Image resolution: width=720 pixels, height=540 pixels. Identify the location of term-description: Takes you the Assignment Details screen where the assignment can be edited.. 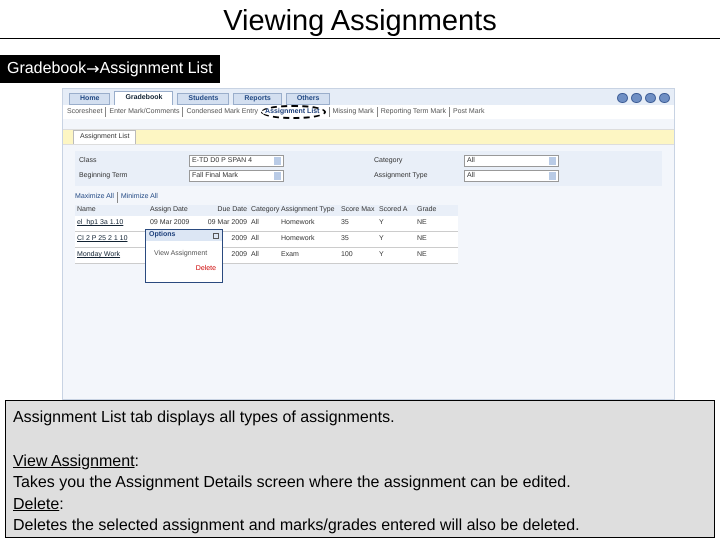
(292, 483).